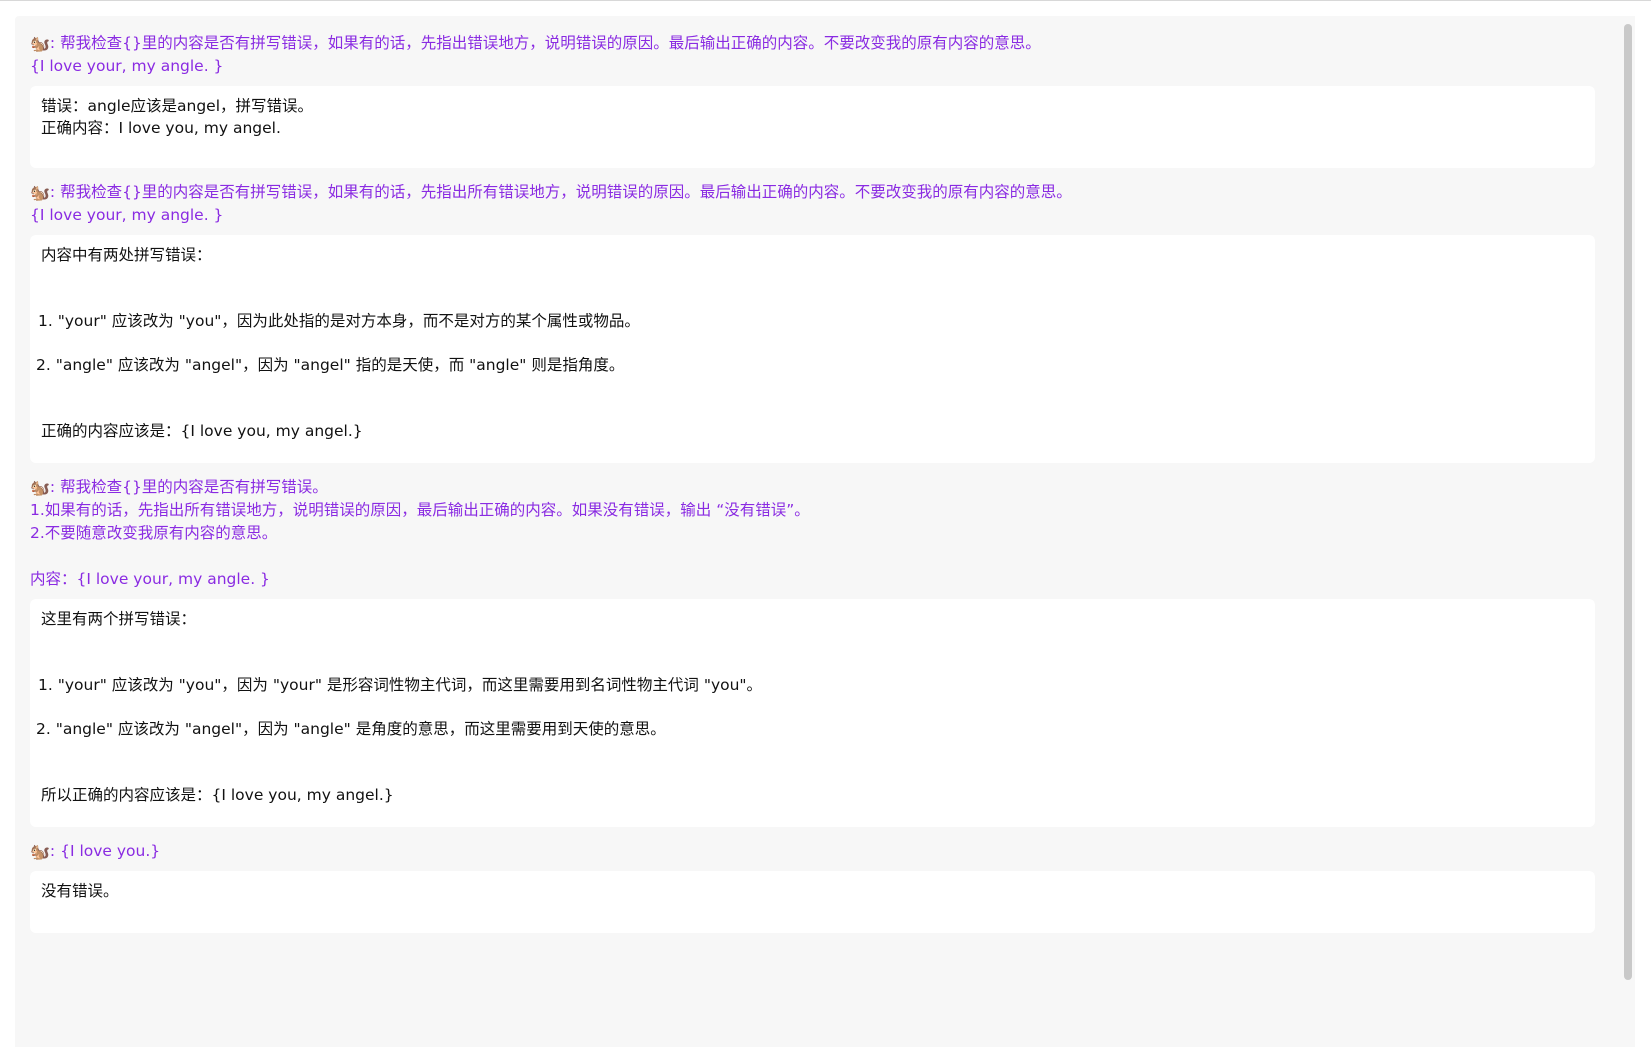  I want to click on scrollbar-thumb, so click(1628, 502).